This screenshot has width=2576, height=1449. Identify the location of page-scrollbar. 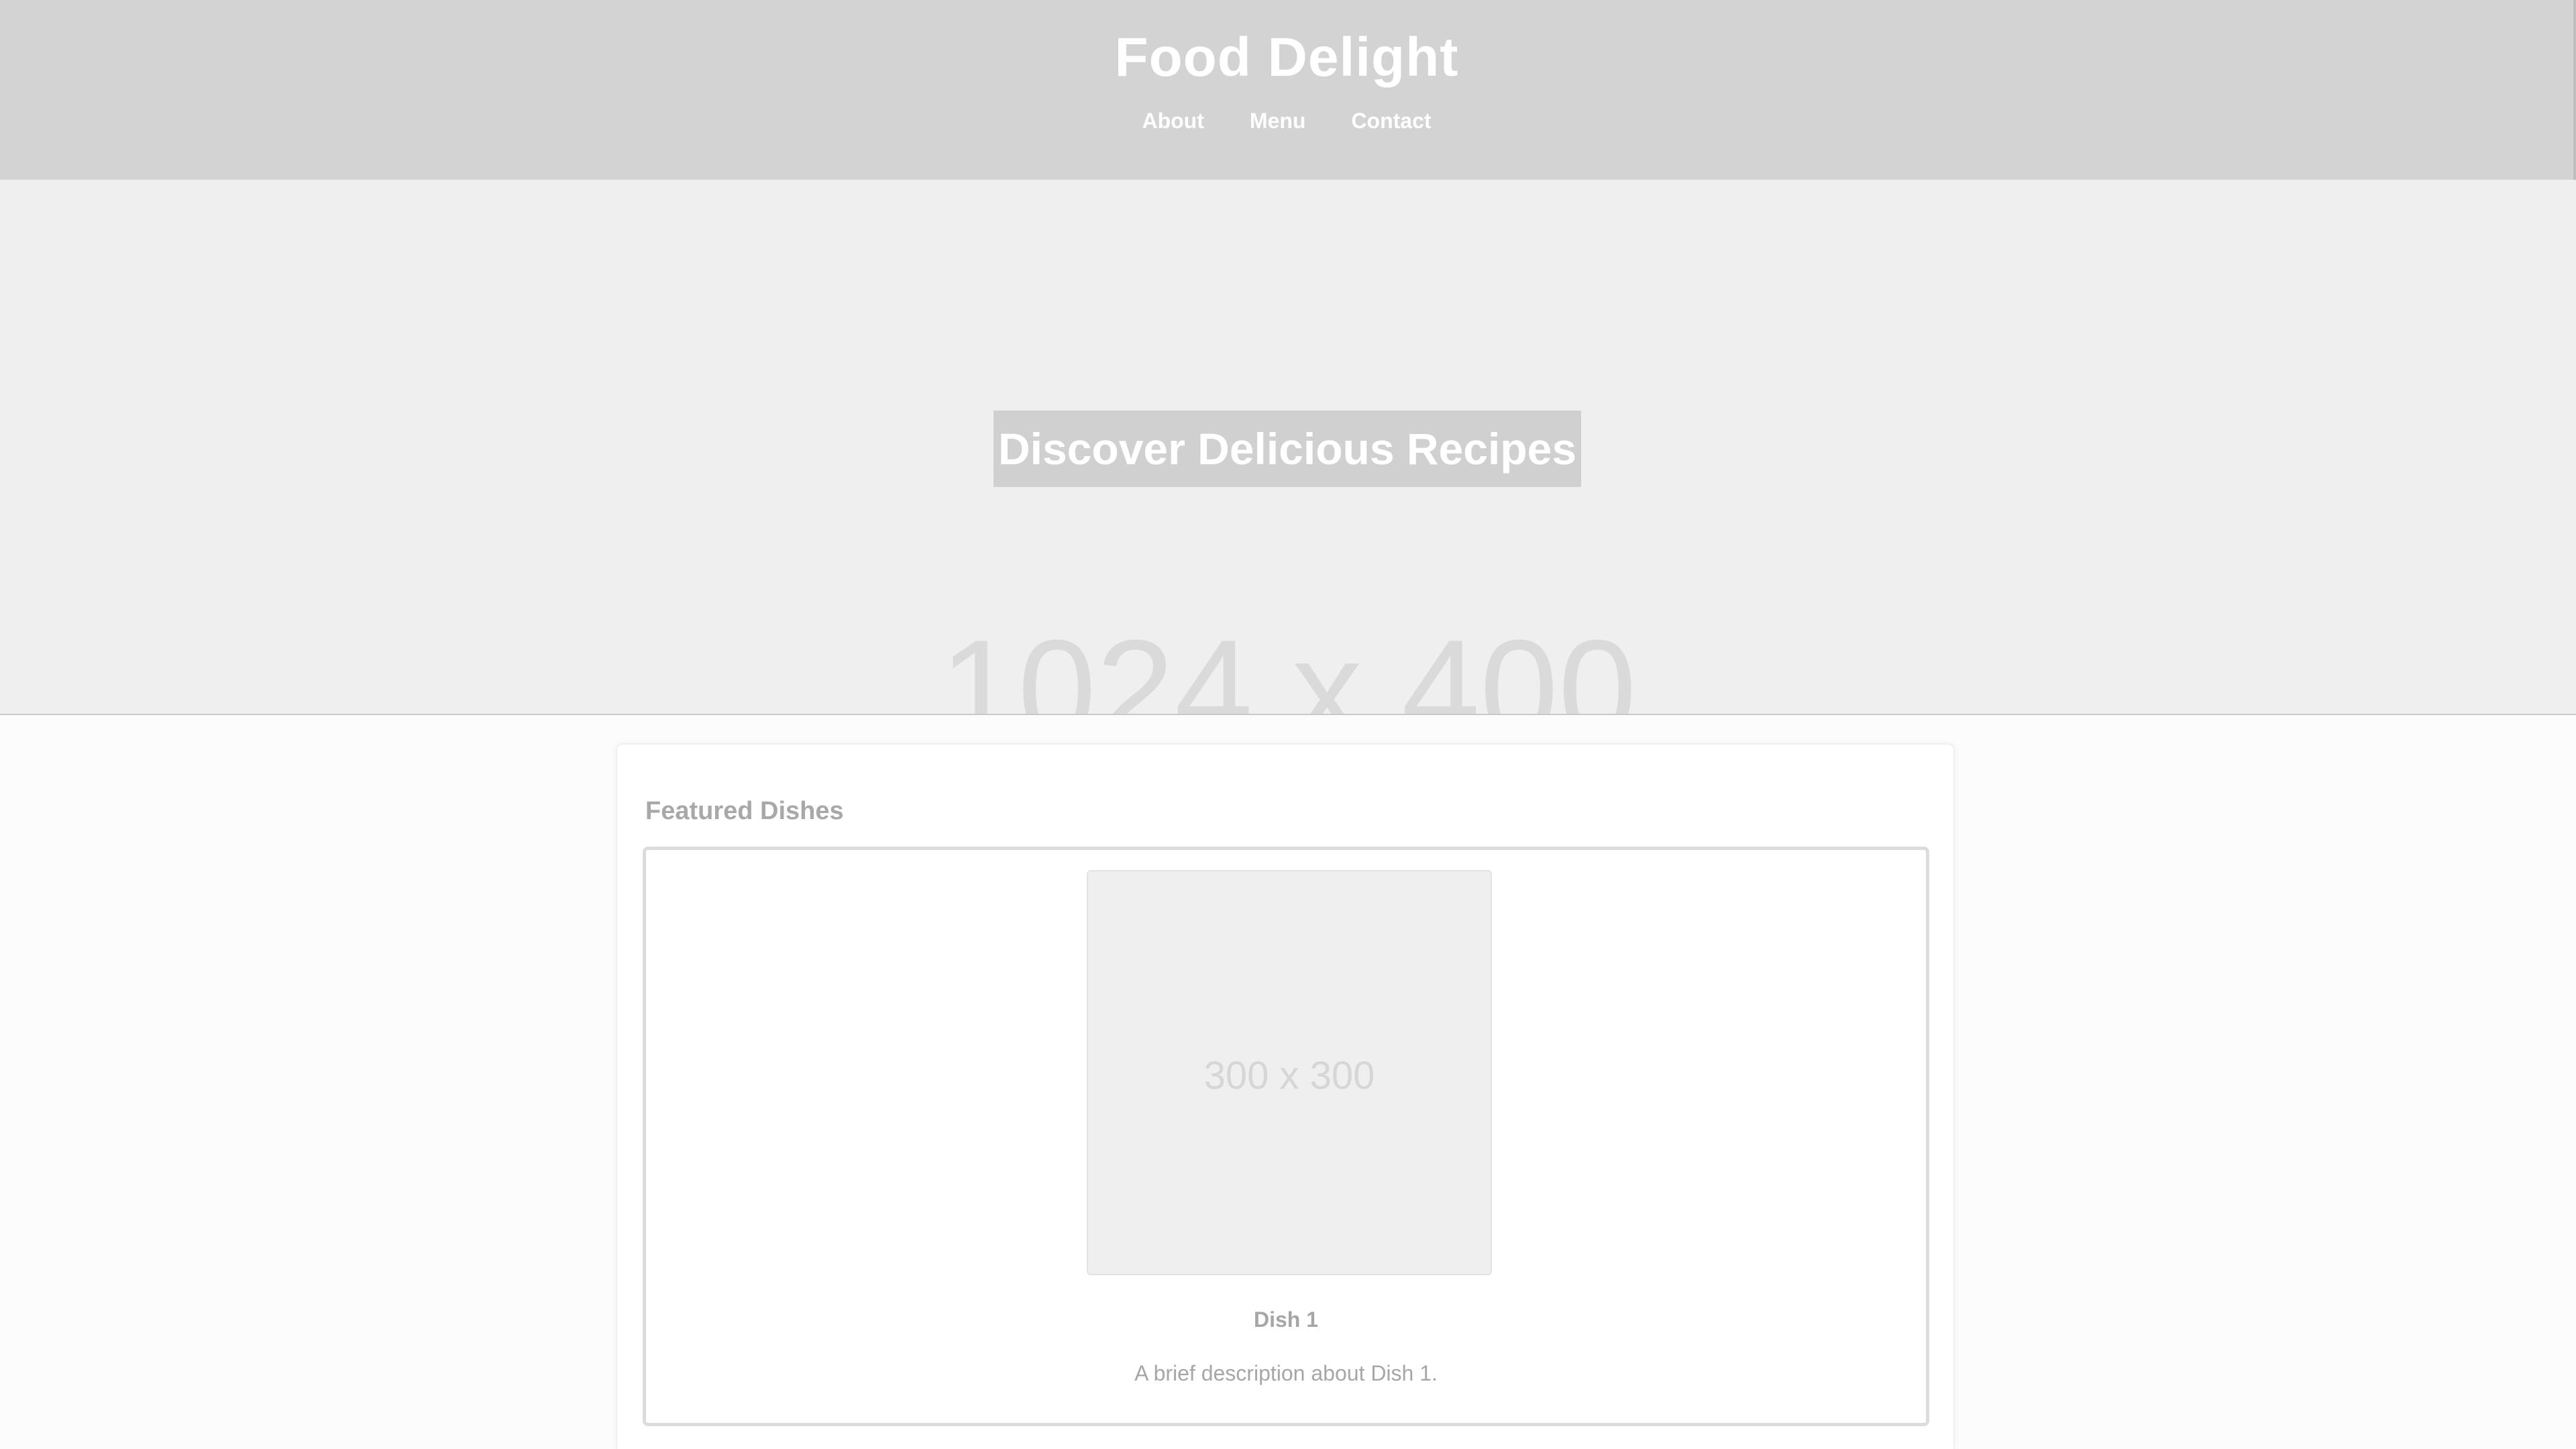
(2574, 90).